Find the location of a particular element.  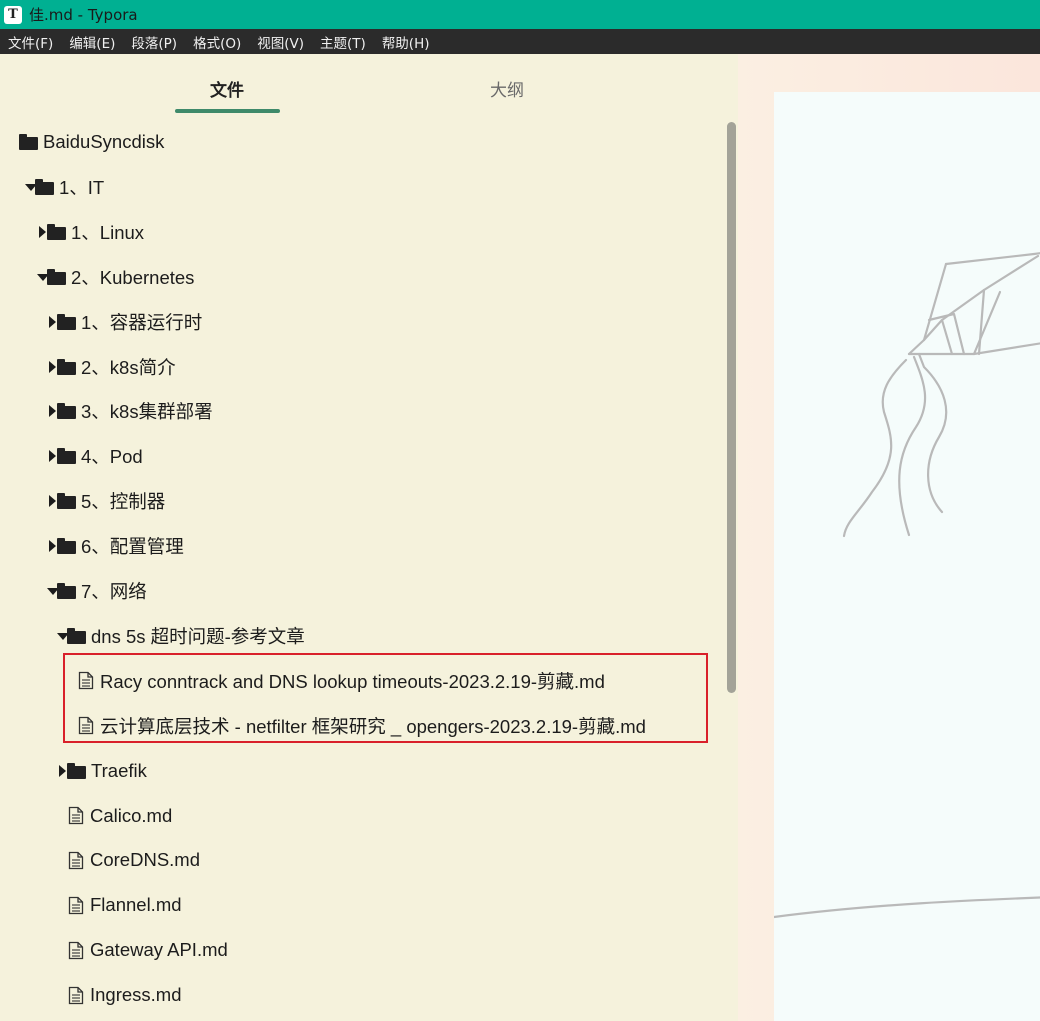

tree-item-label: 3、k8s集群部署 is located at coordinates (147, 412).